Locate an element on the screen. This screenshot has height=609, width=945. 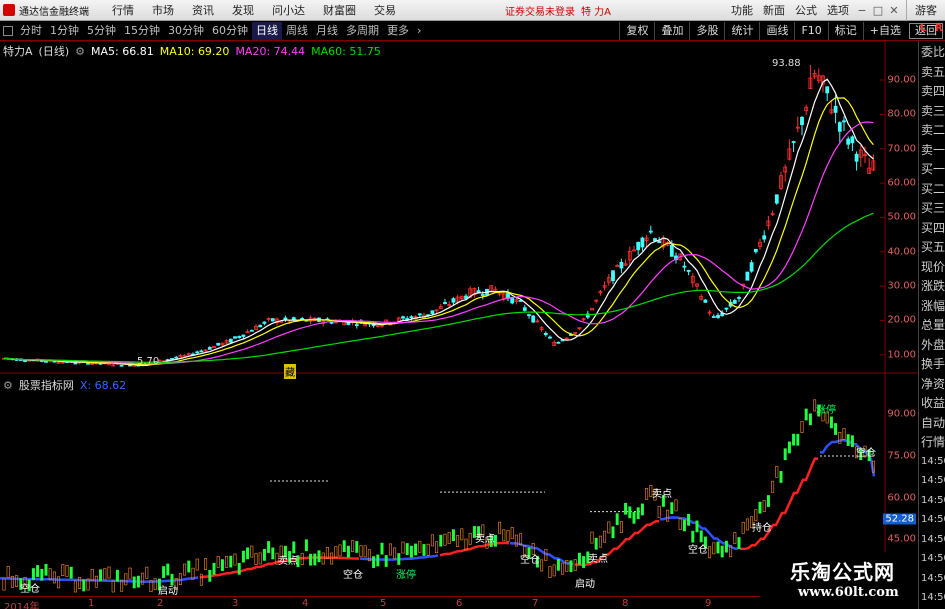
event-marker: 藏 is located at coordinates (290, 371).